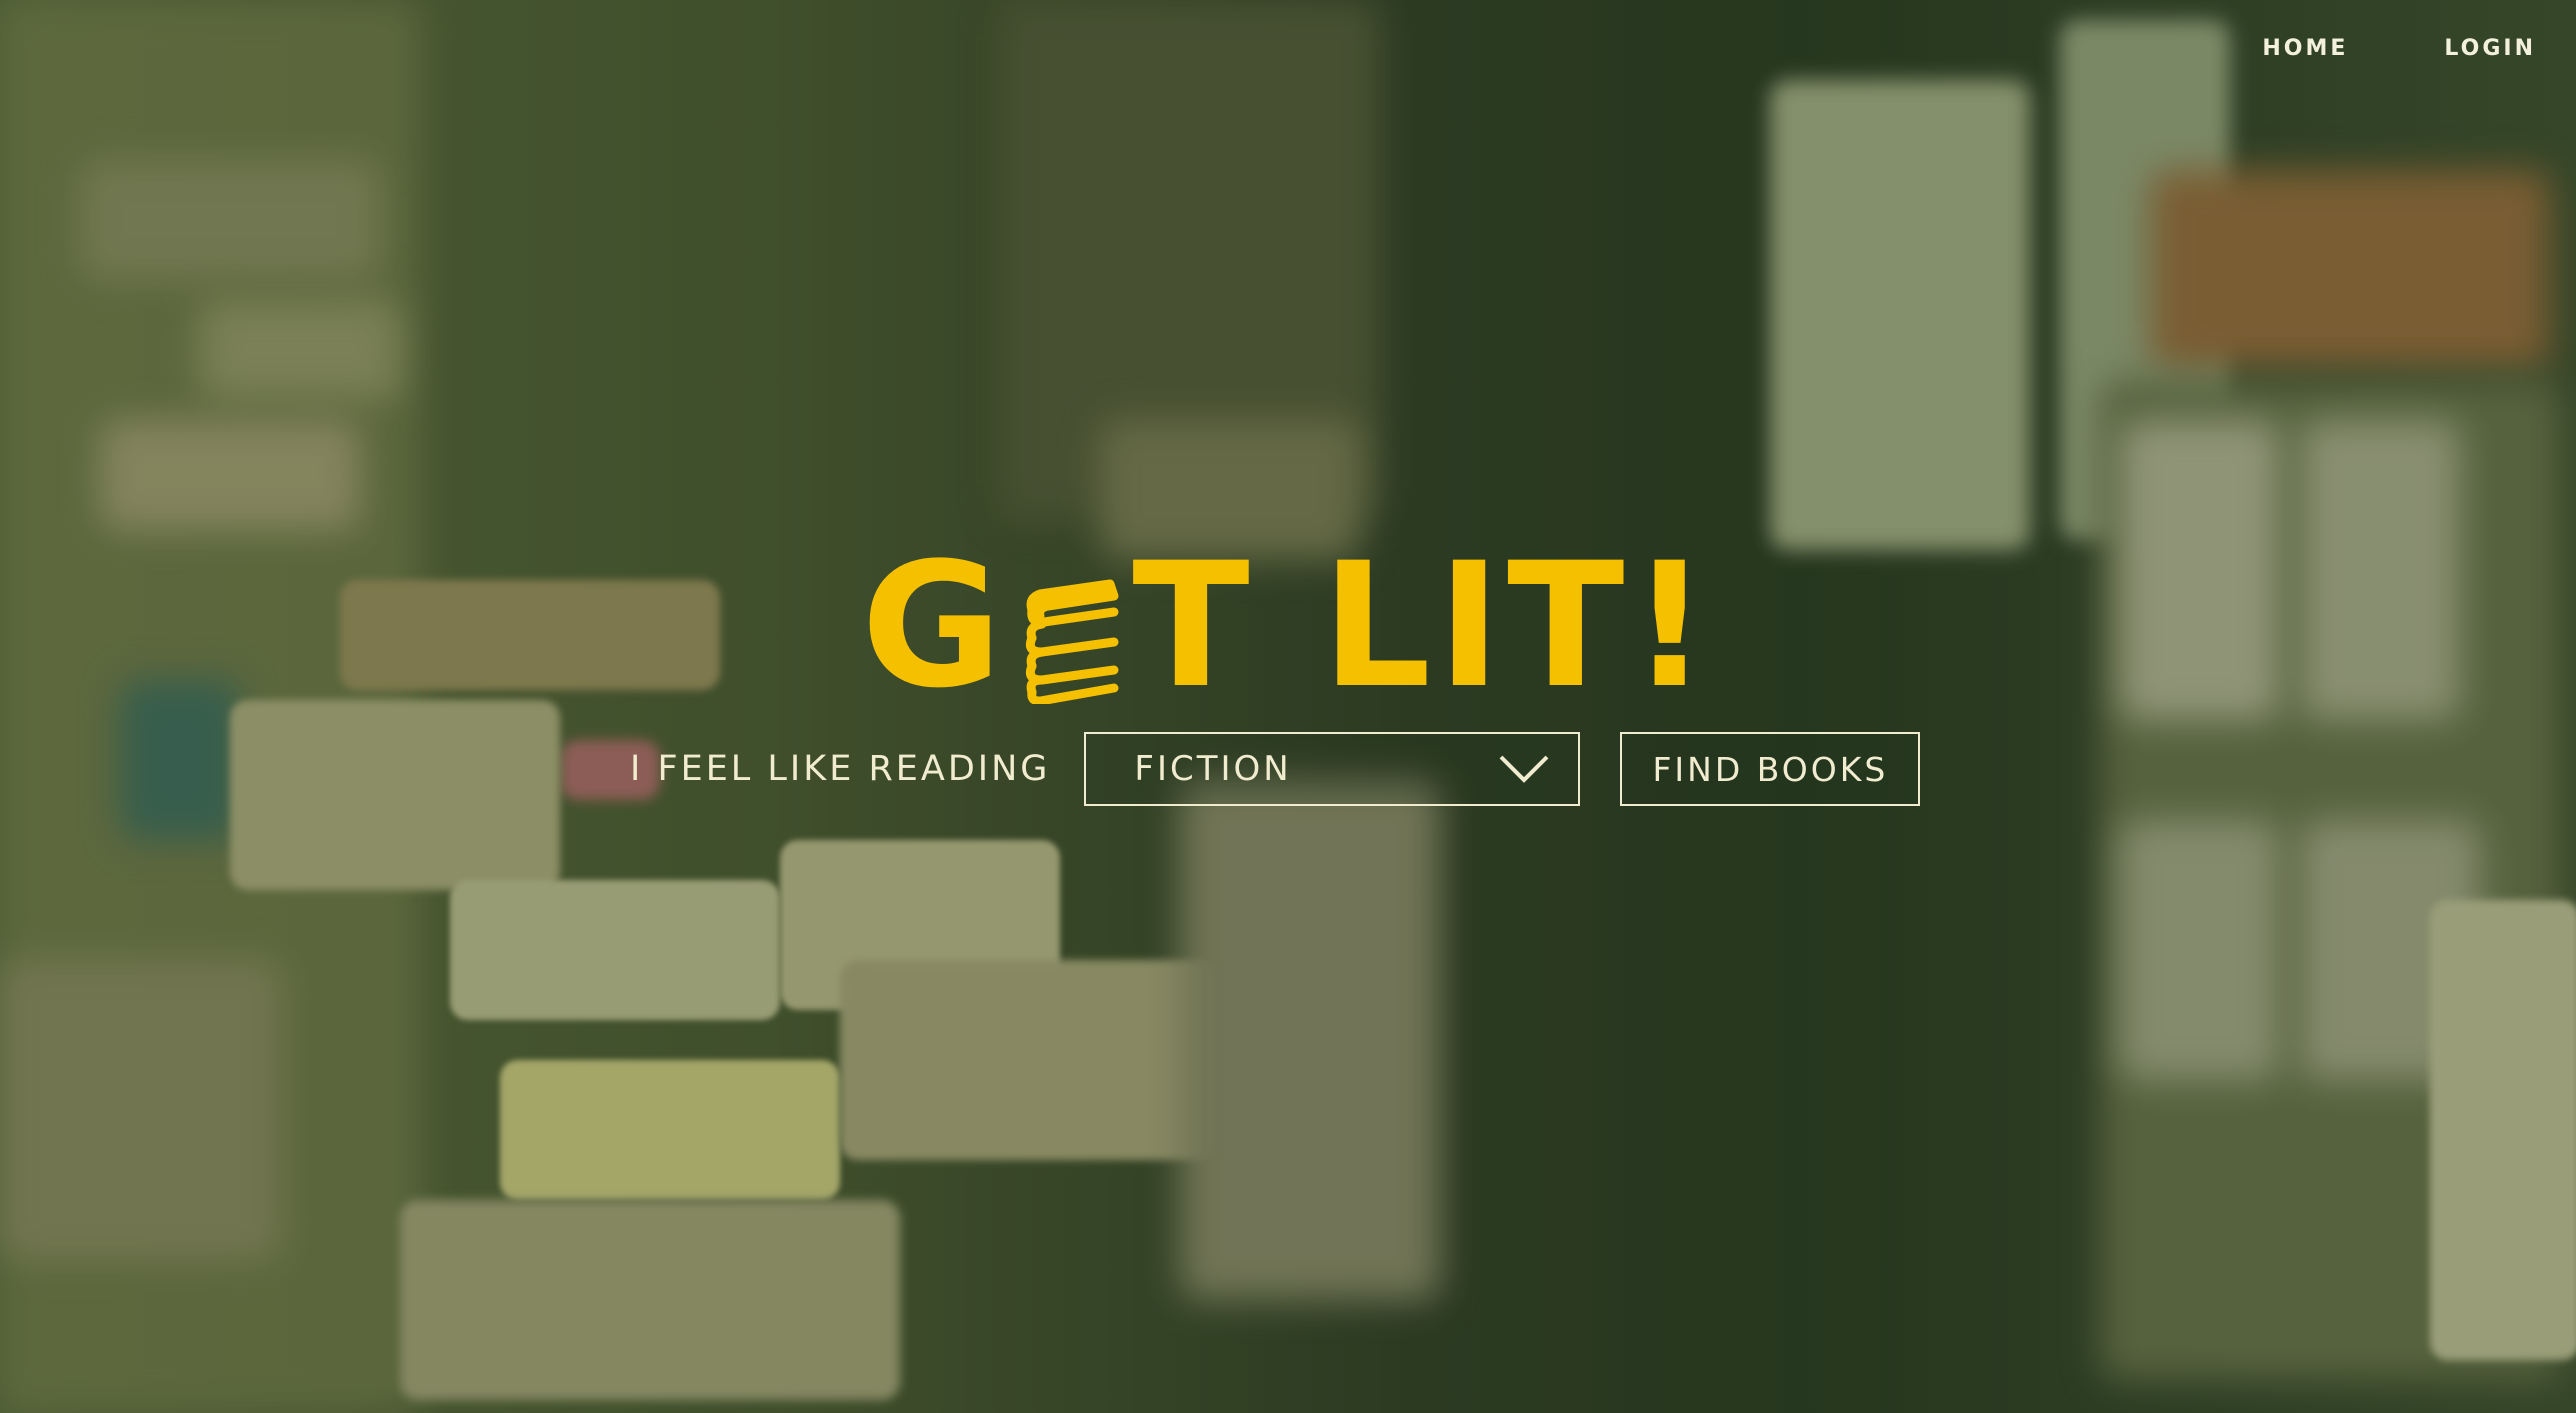 The height and width of the screenshot is (1413, 2576). I want to click on genre-select: FICTION, so click(1332, 769).